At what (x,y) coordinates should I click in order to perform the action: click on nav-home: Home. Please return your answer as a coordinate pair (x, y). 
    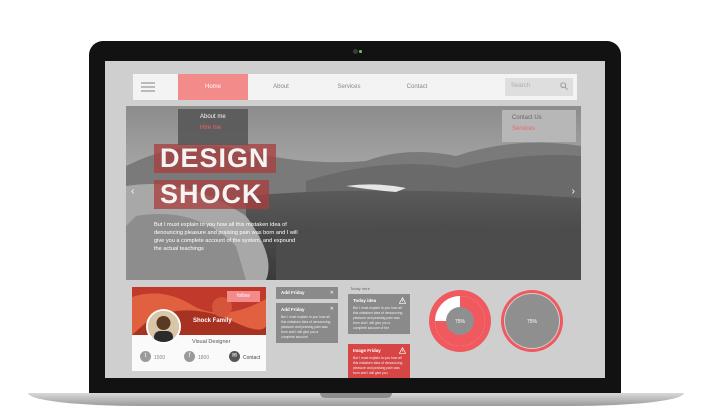
    Looking at the image, I should click on (213, 87).